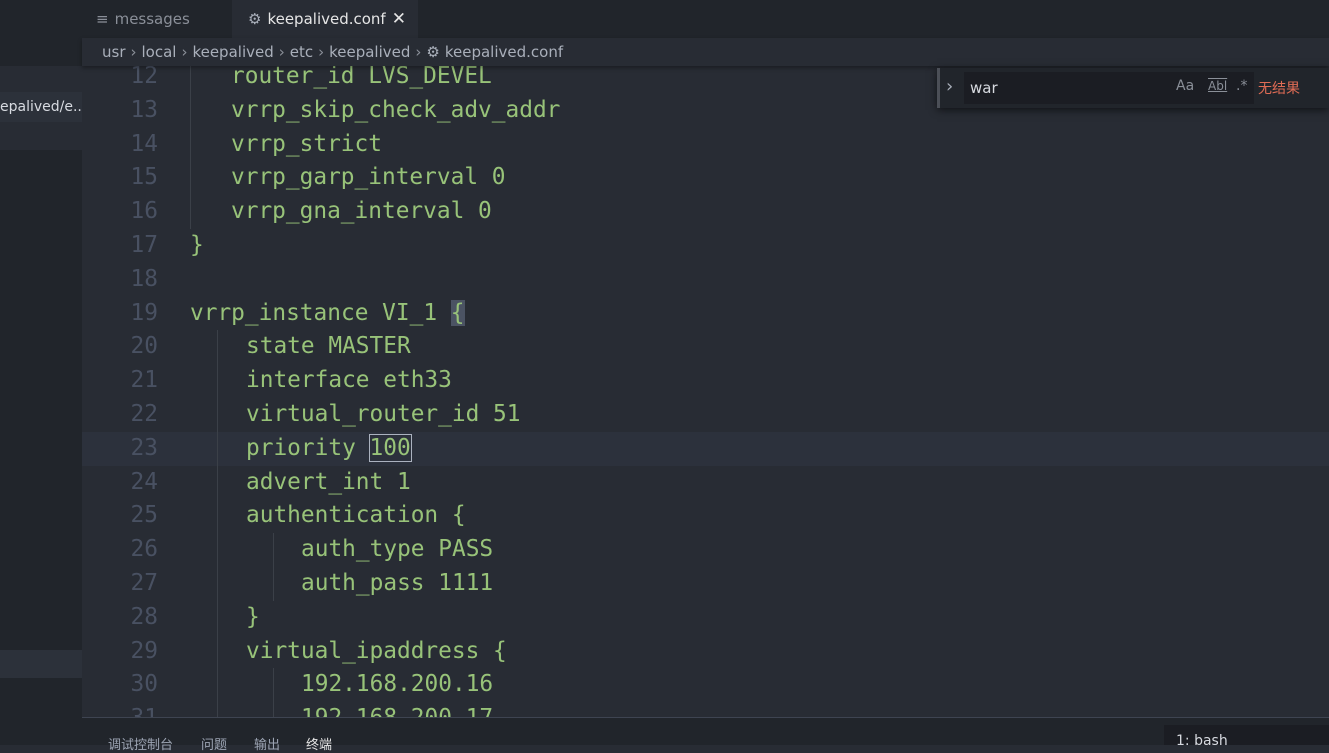  I want to click on code-text: vrrp_skip_check_adv_addr, so click(395, 111).